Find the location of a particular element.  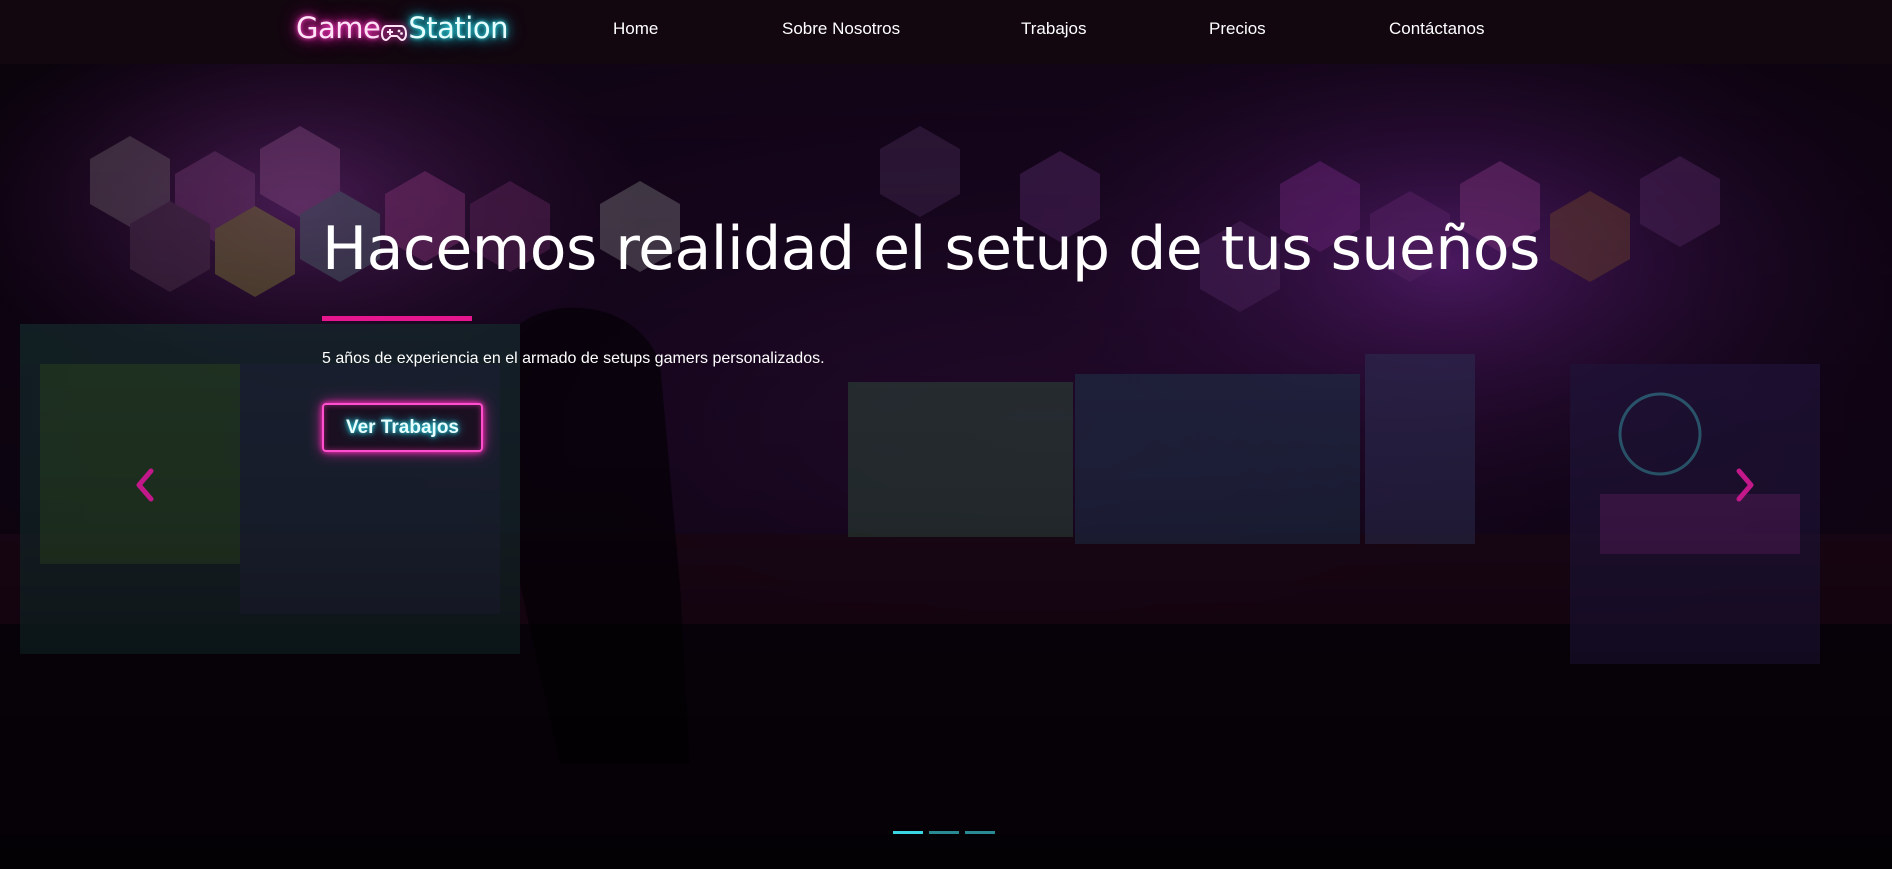

nav-trabajos: Trabajos is located at coordinates (1054, 29).